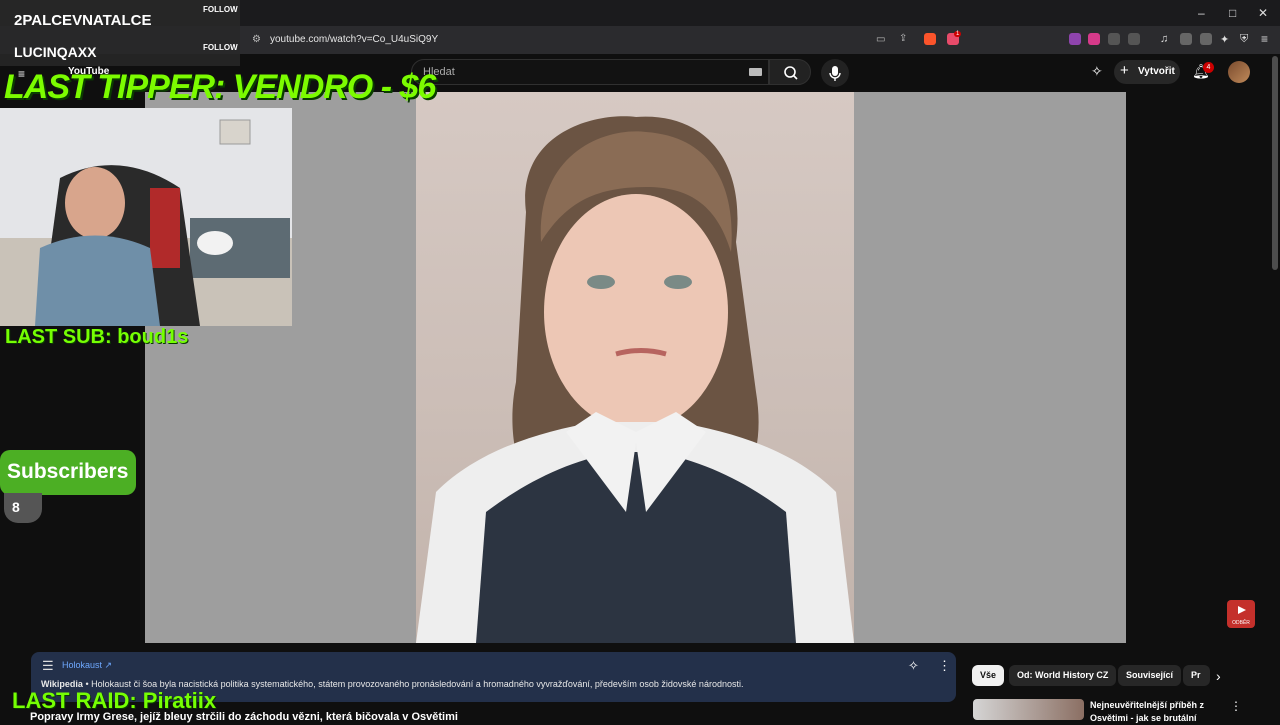 This screenshot has width=1280, height=725. Describe the element at coordinates (1206, 39) in the screenshot. I see `wallet-icon` at that location.